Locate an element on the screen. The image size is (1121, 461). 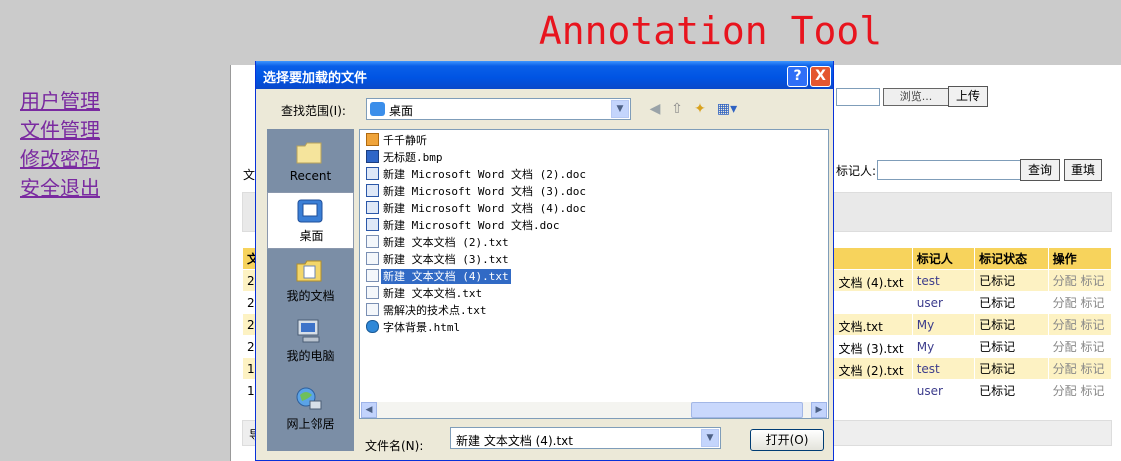
list-item: 新建 文本文档.txt is located at coordinates (425, 293).